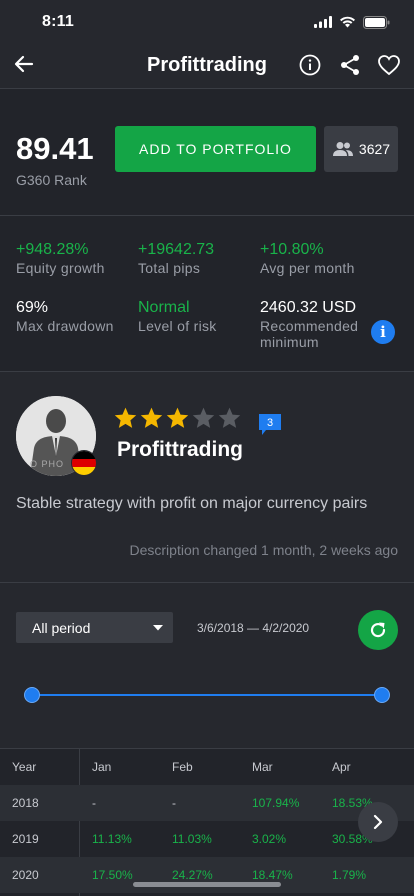 The height and width of the screenshot is (896, 414). What do you see at coordinates (60, 268) in the screenshot?
I see `stat-label: Equity growth` at bounding box center [60, 268].